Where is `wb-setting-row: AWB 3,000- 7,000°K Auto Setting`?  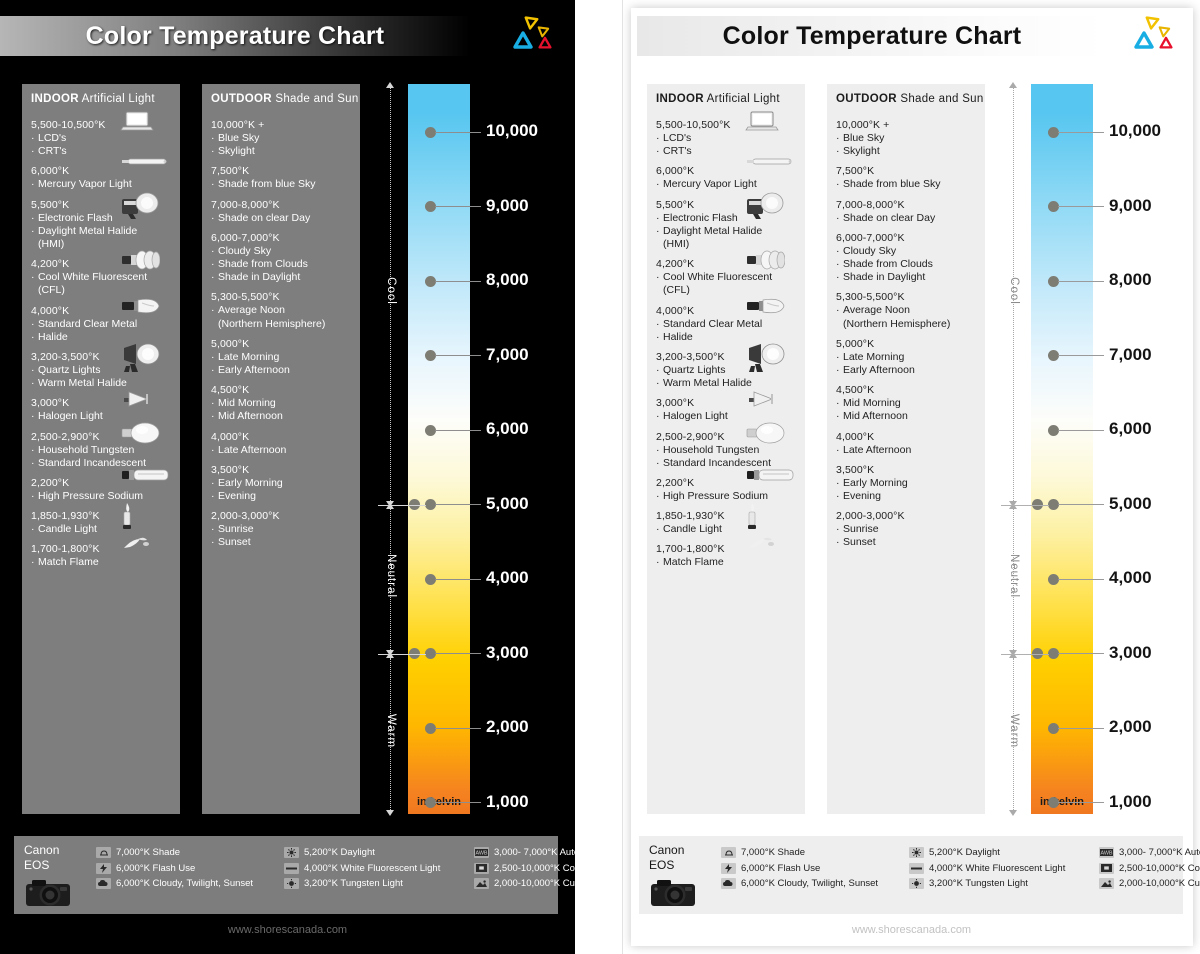 wb-setting-row: AWB 3,000- 7,000°K Auto Setting is located at coordinates (524, 852).